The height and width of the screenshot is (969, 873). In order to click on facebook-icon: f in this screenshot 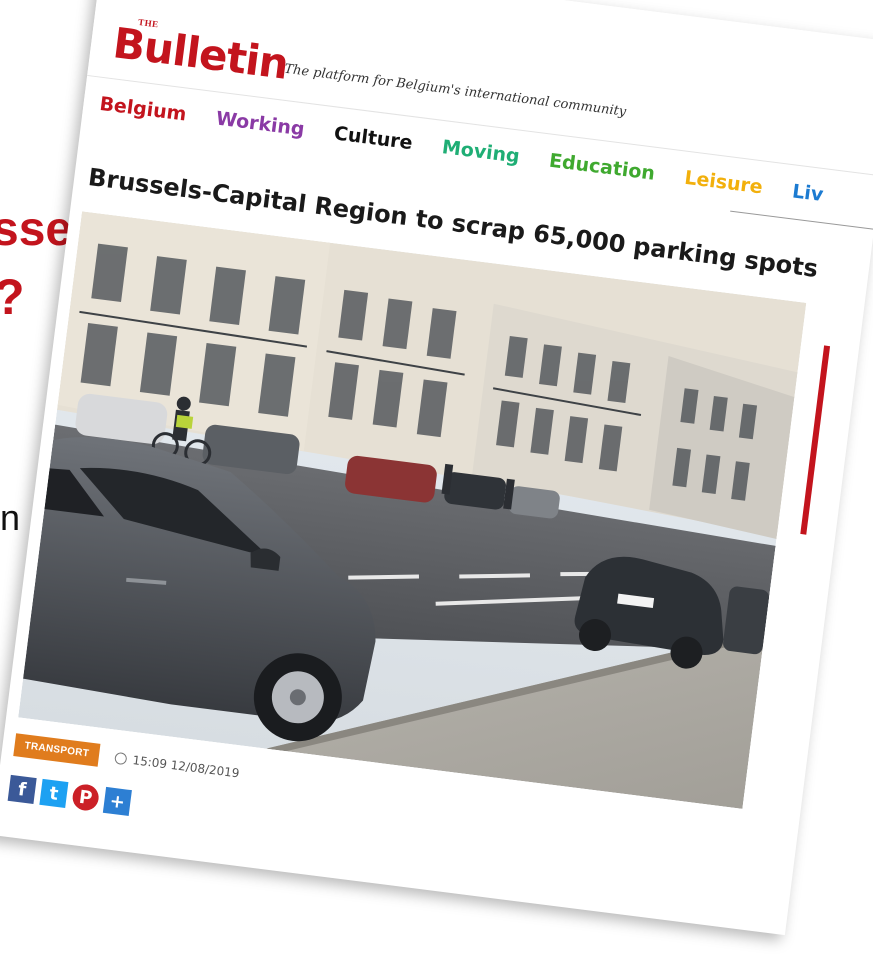, I will do `click(22, 789)`.